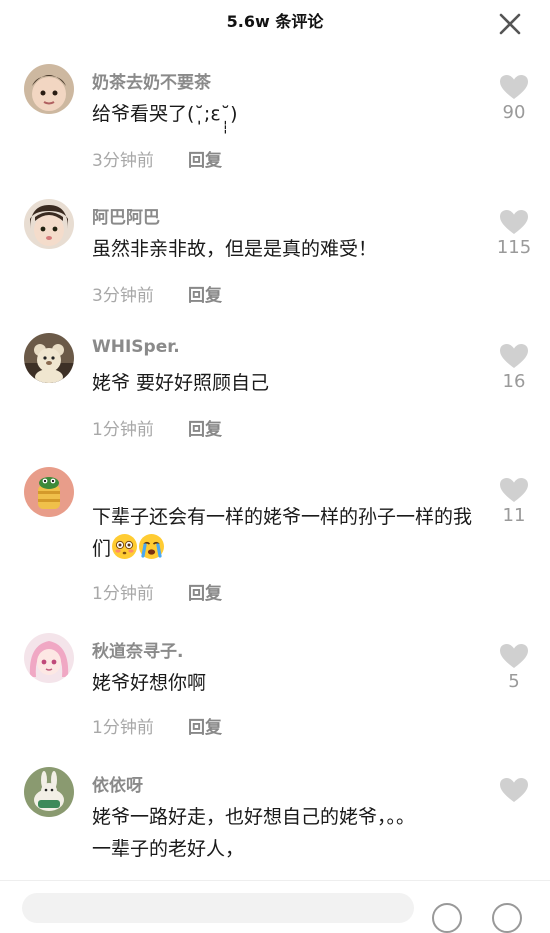 This screenshot has width=550, height=933. I want to click on comment-username: WHISper., so click(136, 347).